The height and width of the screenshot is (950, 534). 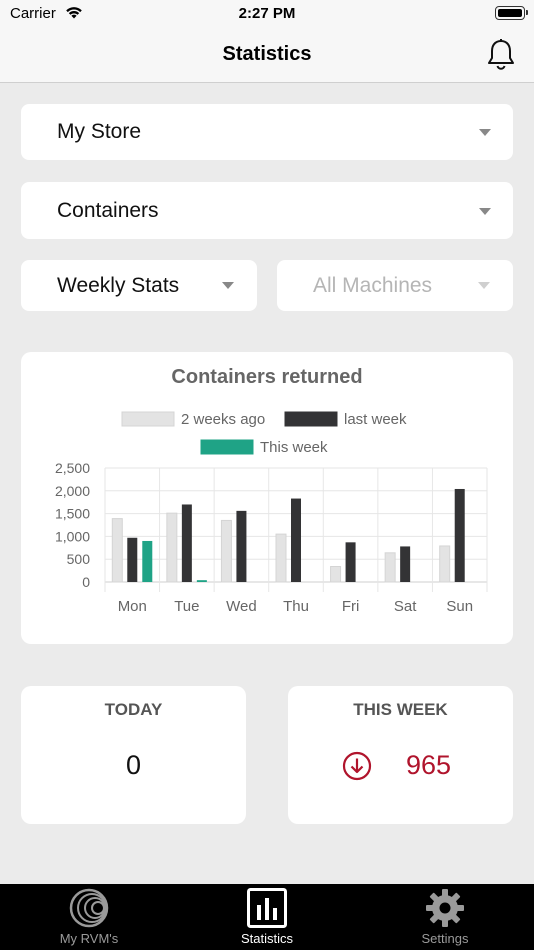 I want to click on x-tick-label: Sat, so click(x=405, y=606).